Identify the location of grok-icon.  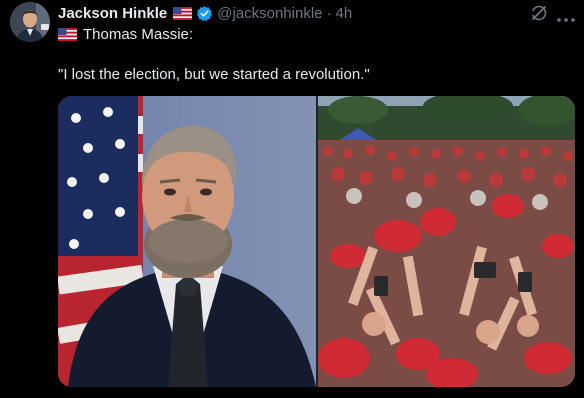
(539, 13).